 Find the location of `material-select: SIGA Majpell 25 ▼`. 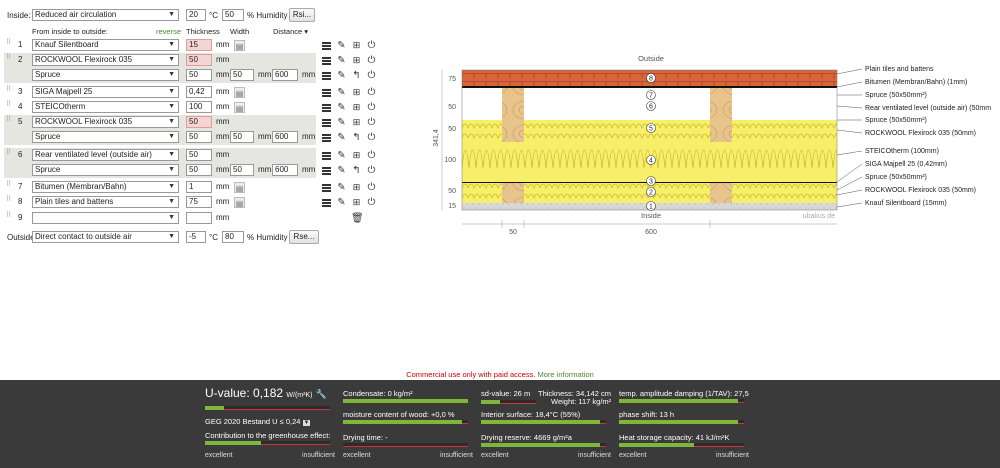

material-select: SIGA Majpell 25 ▼ is located at coordinates (105, 92).